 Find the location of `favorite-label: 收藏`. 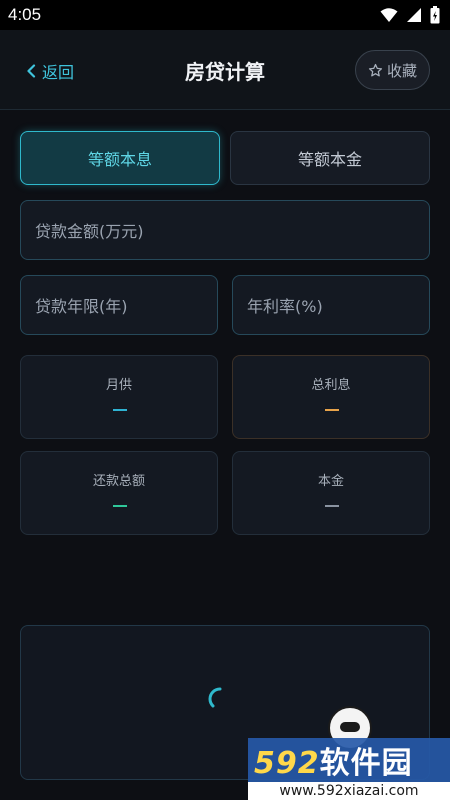

favorite-label: 收藏 is located at coordinates (401, 70).